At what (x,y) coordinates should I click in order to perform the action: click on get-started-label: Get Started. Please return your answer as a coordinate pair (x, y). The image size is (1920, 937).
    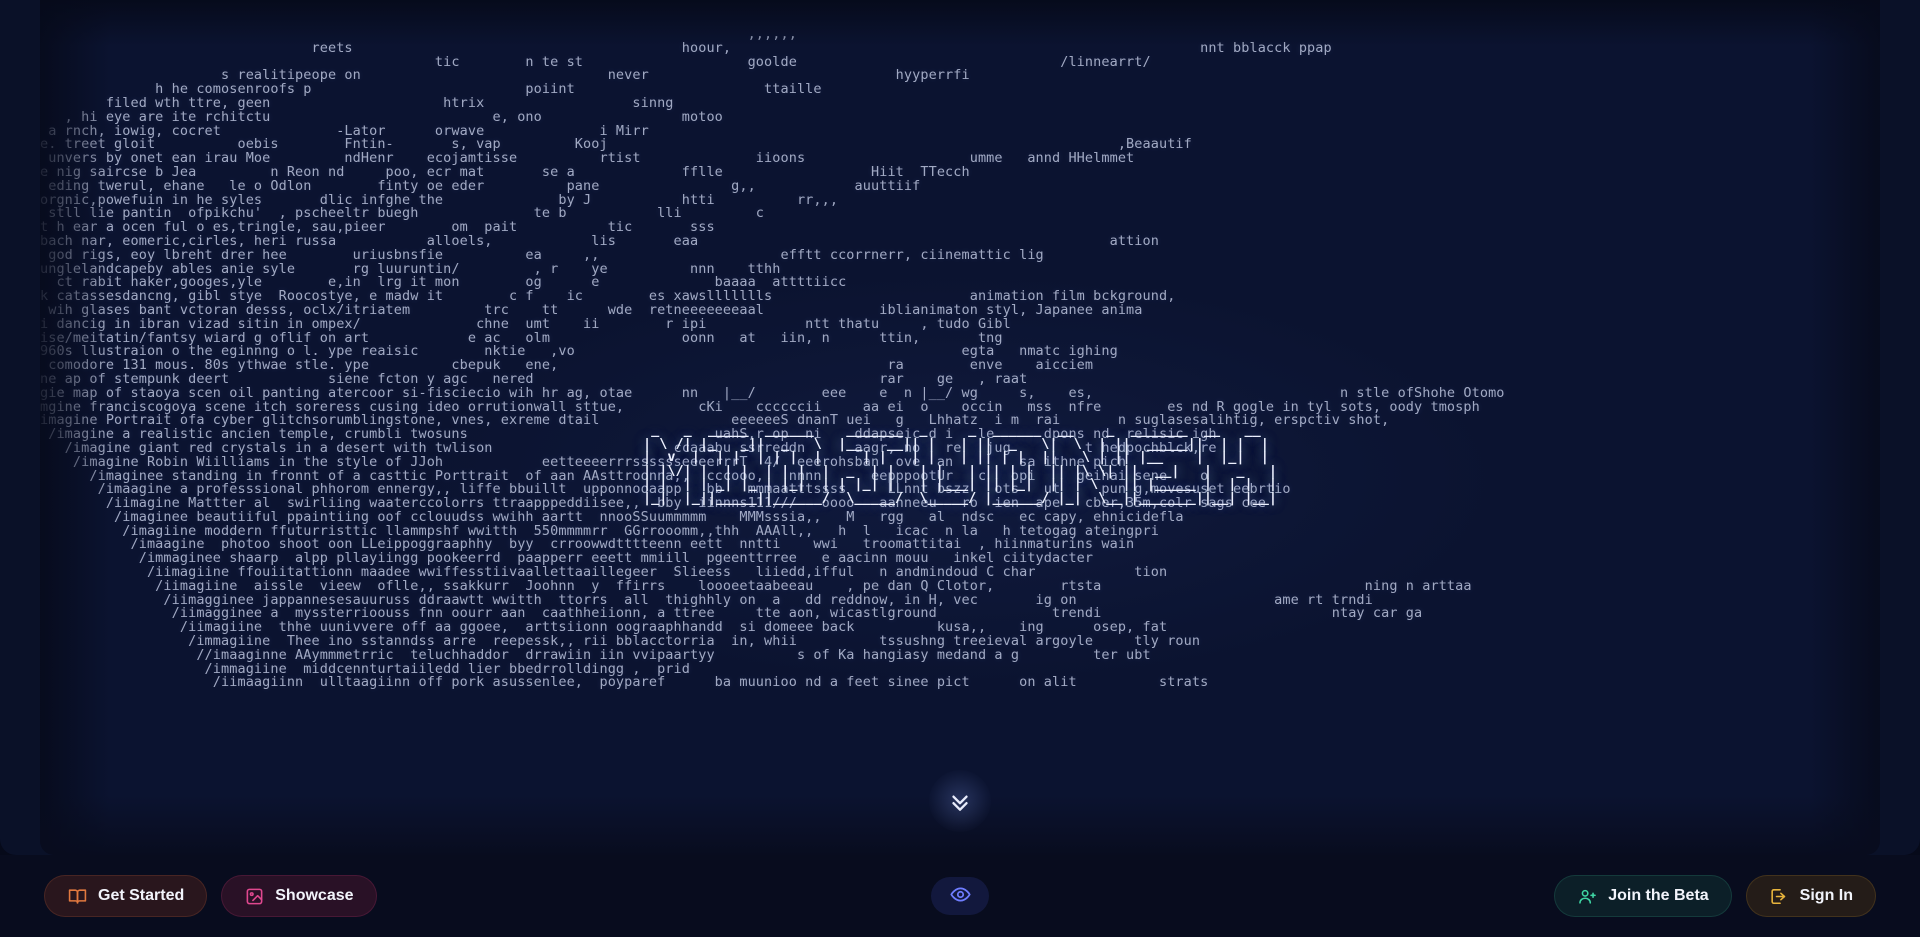
    Looking at the image, I should click on (141, 895).